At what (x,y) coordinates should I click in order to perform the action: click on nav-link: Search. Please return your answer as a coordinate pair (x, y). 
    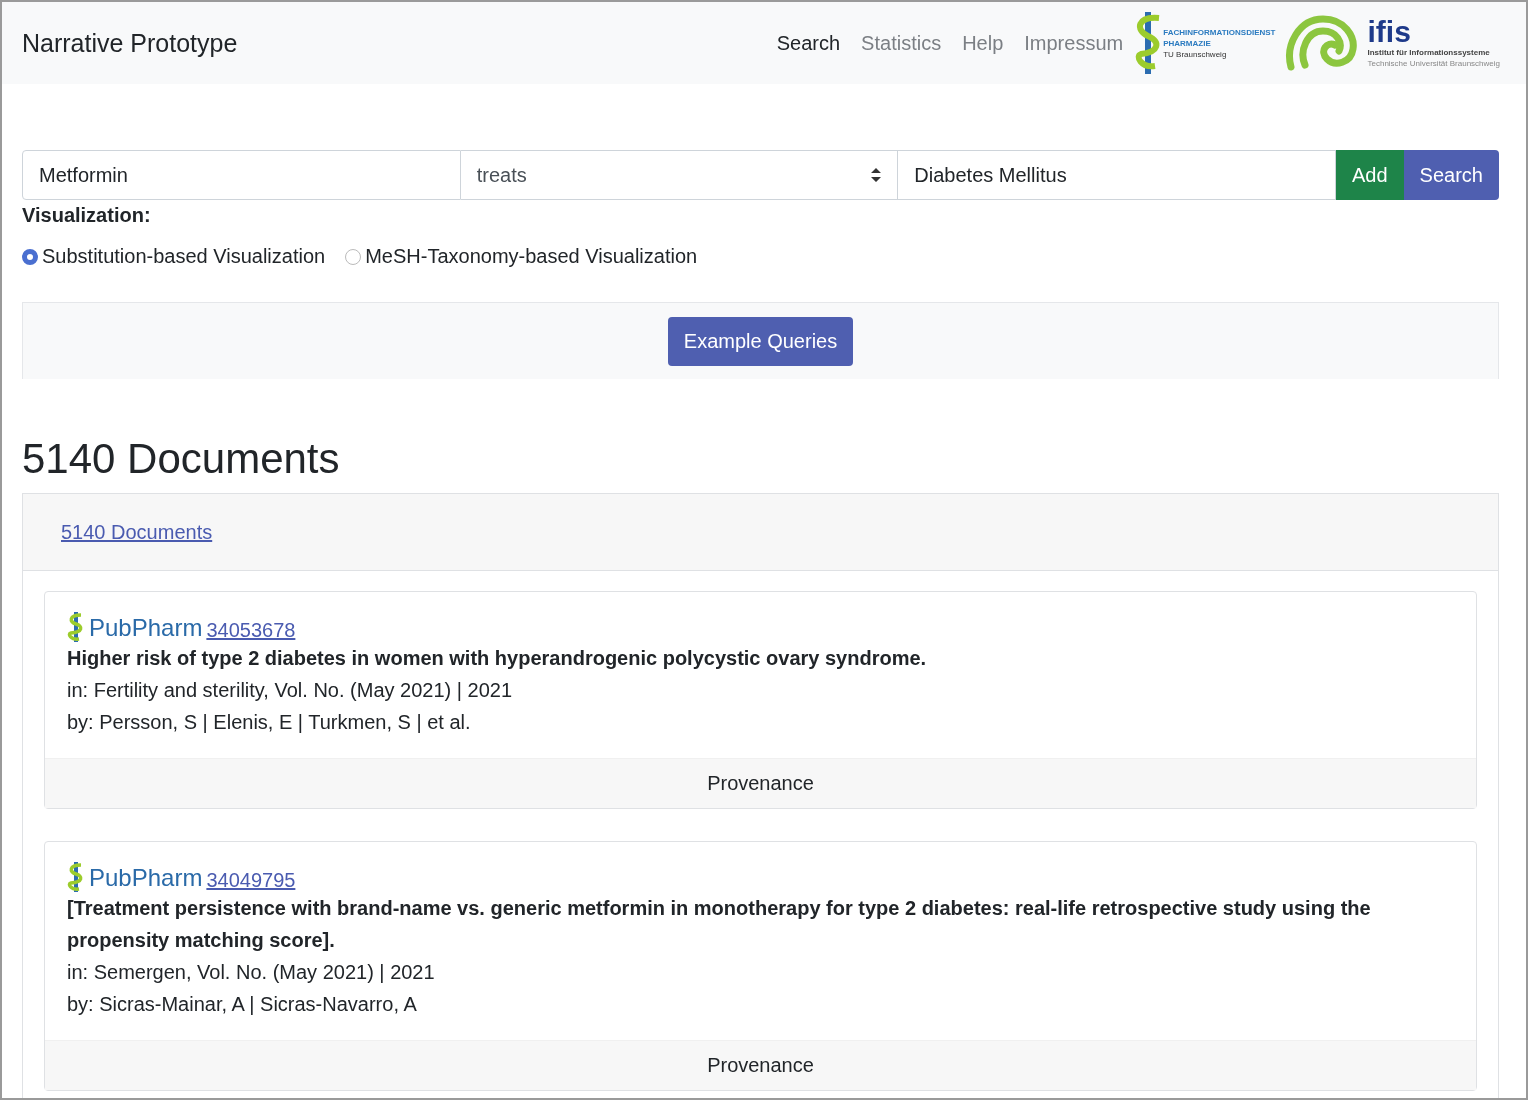
    Looking at the image, I should click on (808, 43).